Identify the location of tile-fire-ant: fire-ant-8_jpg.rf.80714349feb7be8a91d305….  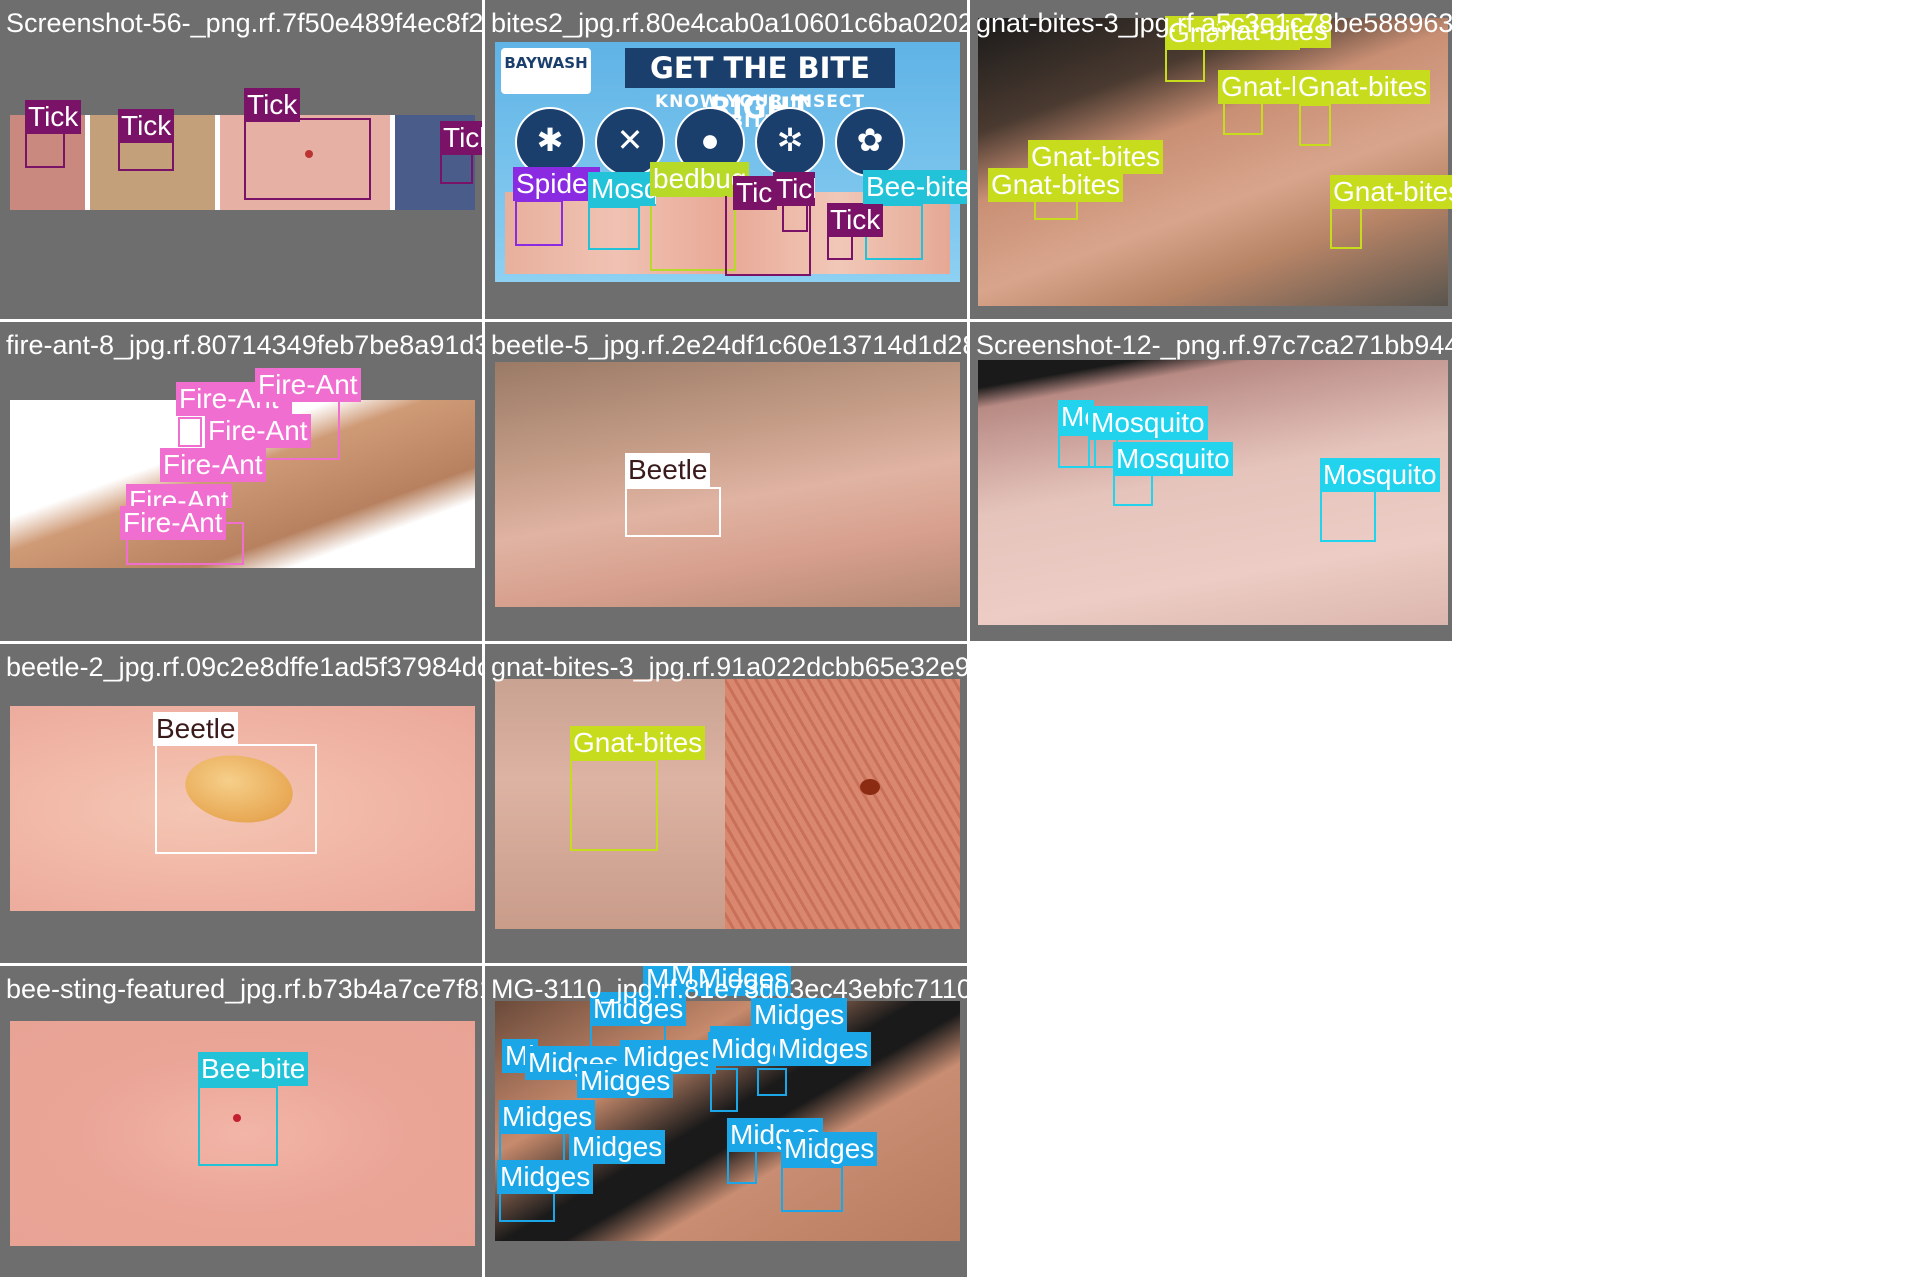
(242, 483).